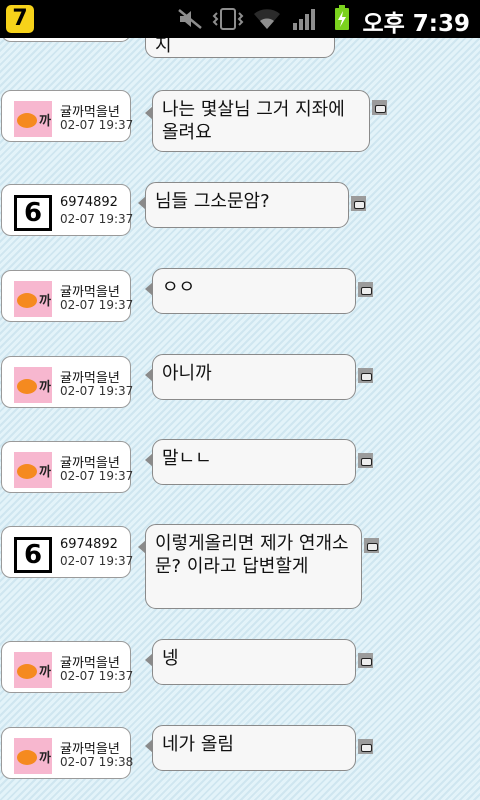  I want to click on vibrate-icon, so click(228, 19).